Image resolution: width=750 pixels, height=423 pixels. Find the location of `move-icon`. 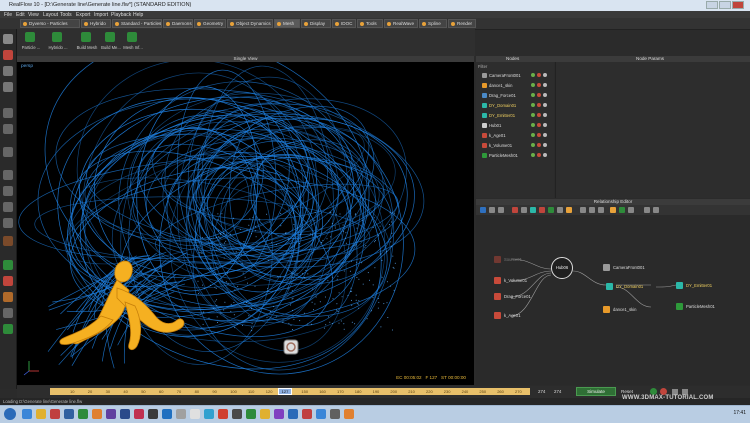

move-icon is located at coordinates (8, 55).